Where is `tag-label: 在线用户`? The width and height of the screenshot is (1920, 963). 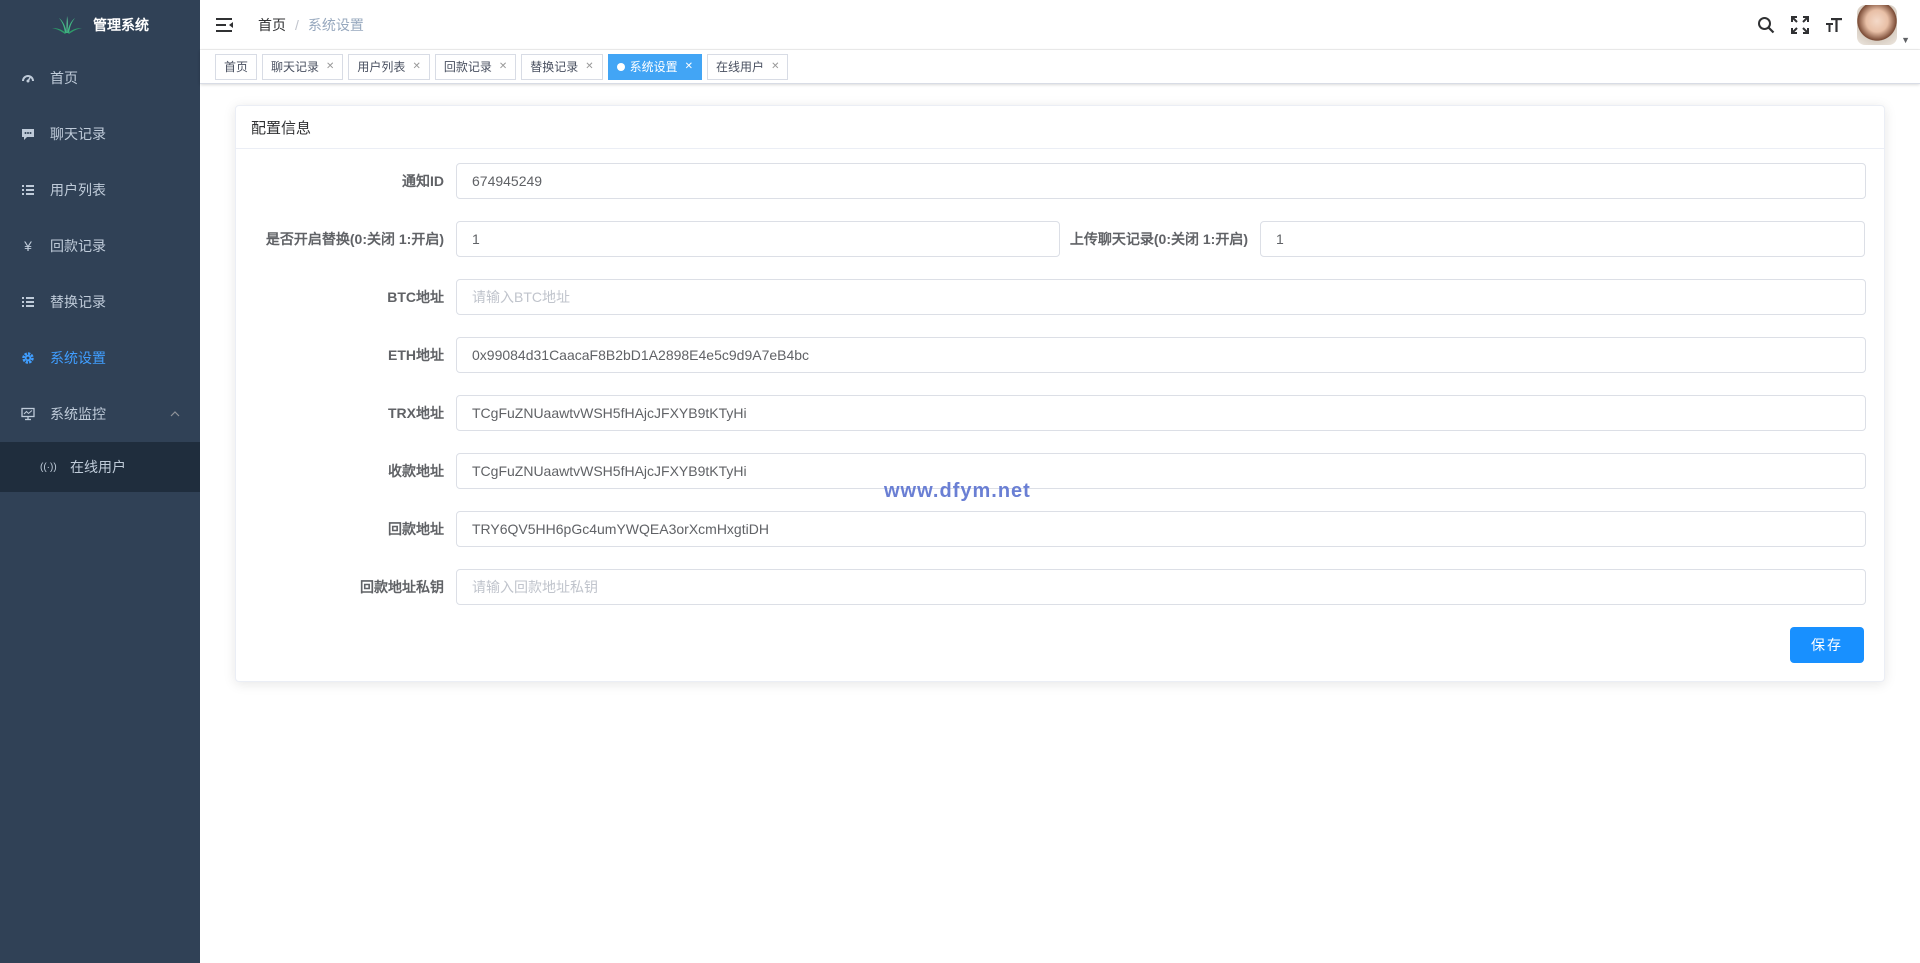 tag-label: 在线用户 is located at coordinates (740, 67).